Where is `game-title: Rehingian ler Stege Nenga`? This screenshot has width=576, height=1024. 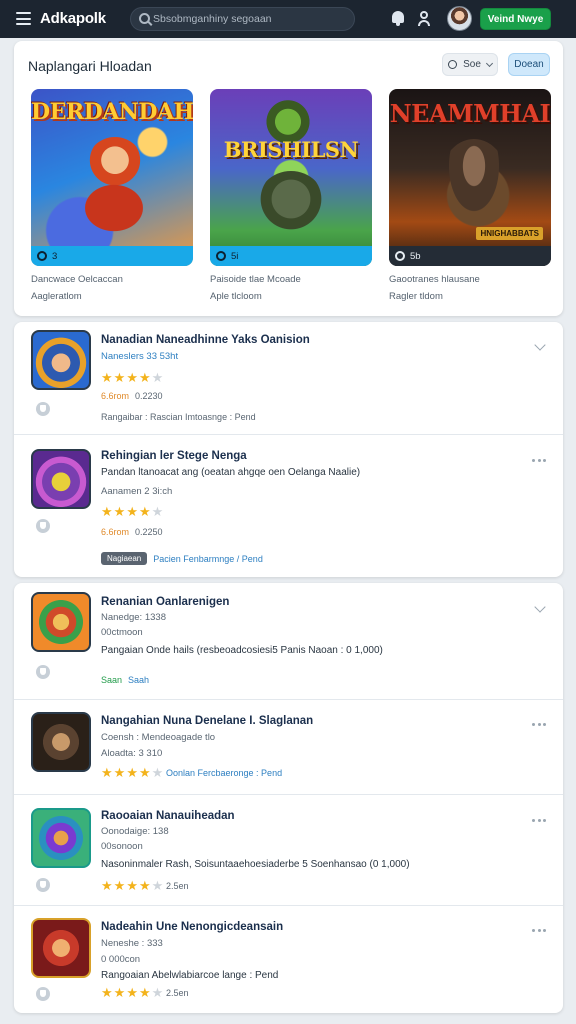
game-title: Rehingian ler Stege Nenga is located at coordinates (174, 456).